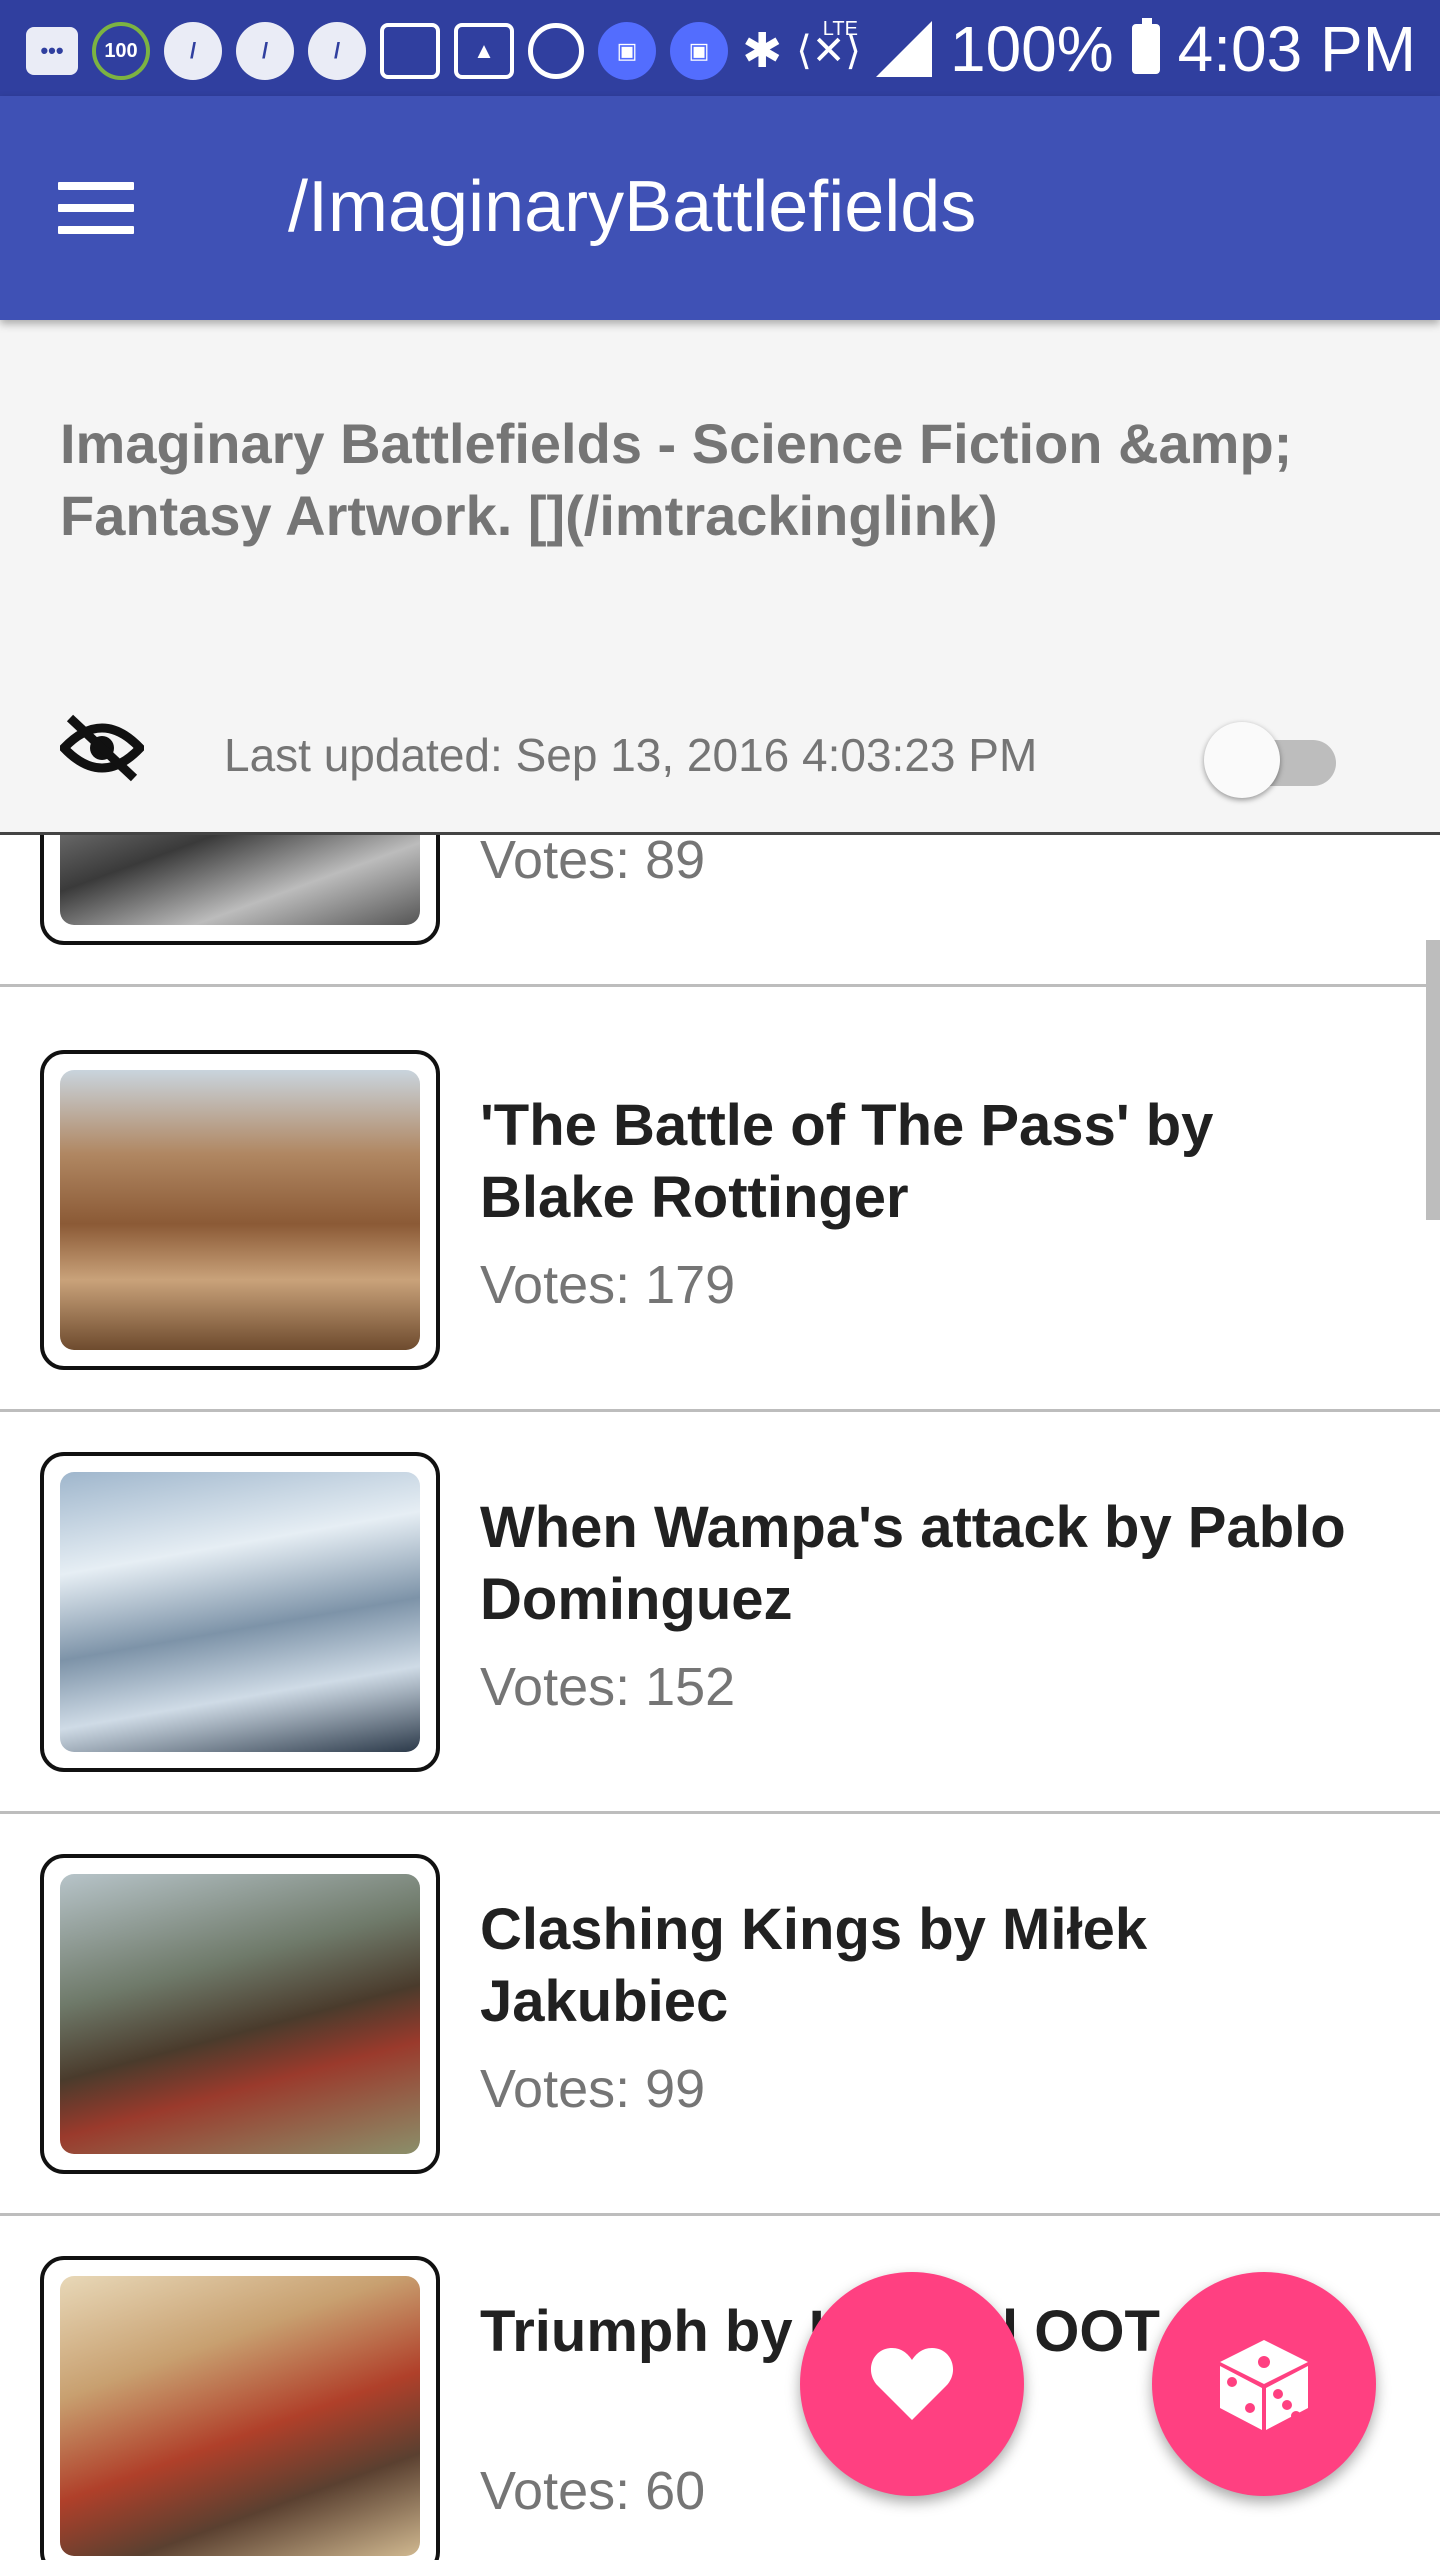  Describe the element at coordinates (1119, 49) in the screenshot. I see `status-right: LTE 100% 4:03 PM` at that location.